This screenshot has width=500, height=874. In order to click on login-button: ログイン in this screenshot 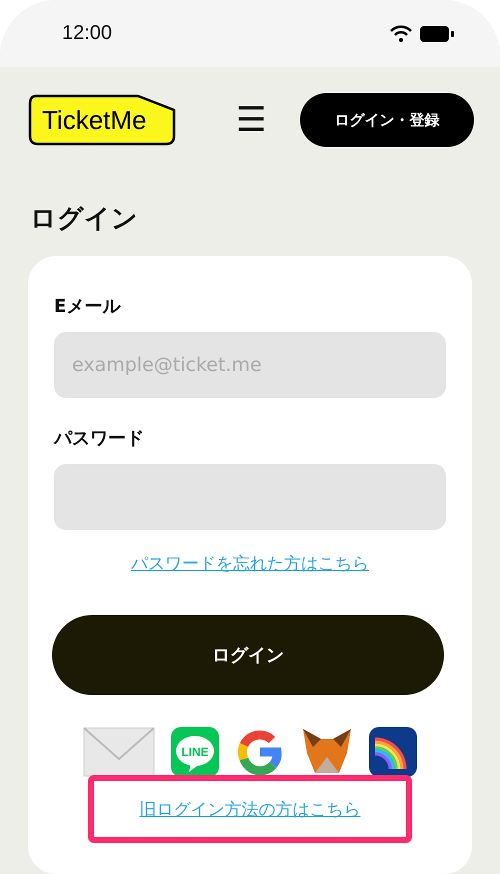, I will do `click(248, 655)`.